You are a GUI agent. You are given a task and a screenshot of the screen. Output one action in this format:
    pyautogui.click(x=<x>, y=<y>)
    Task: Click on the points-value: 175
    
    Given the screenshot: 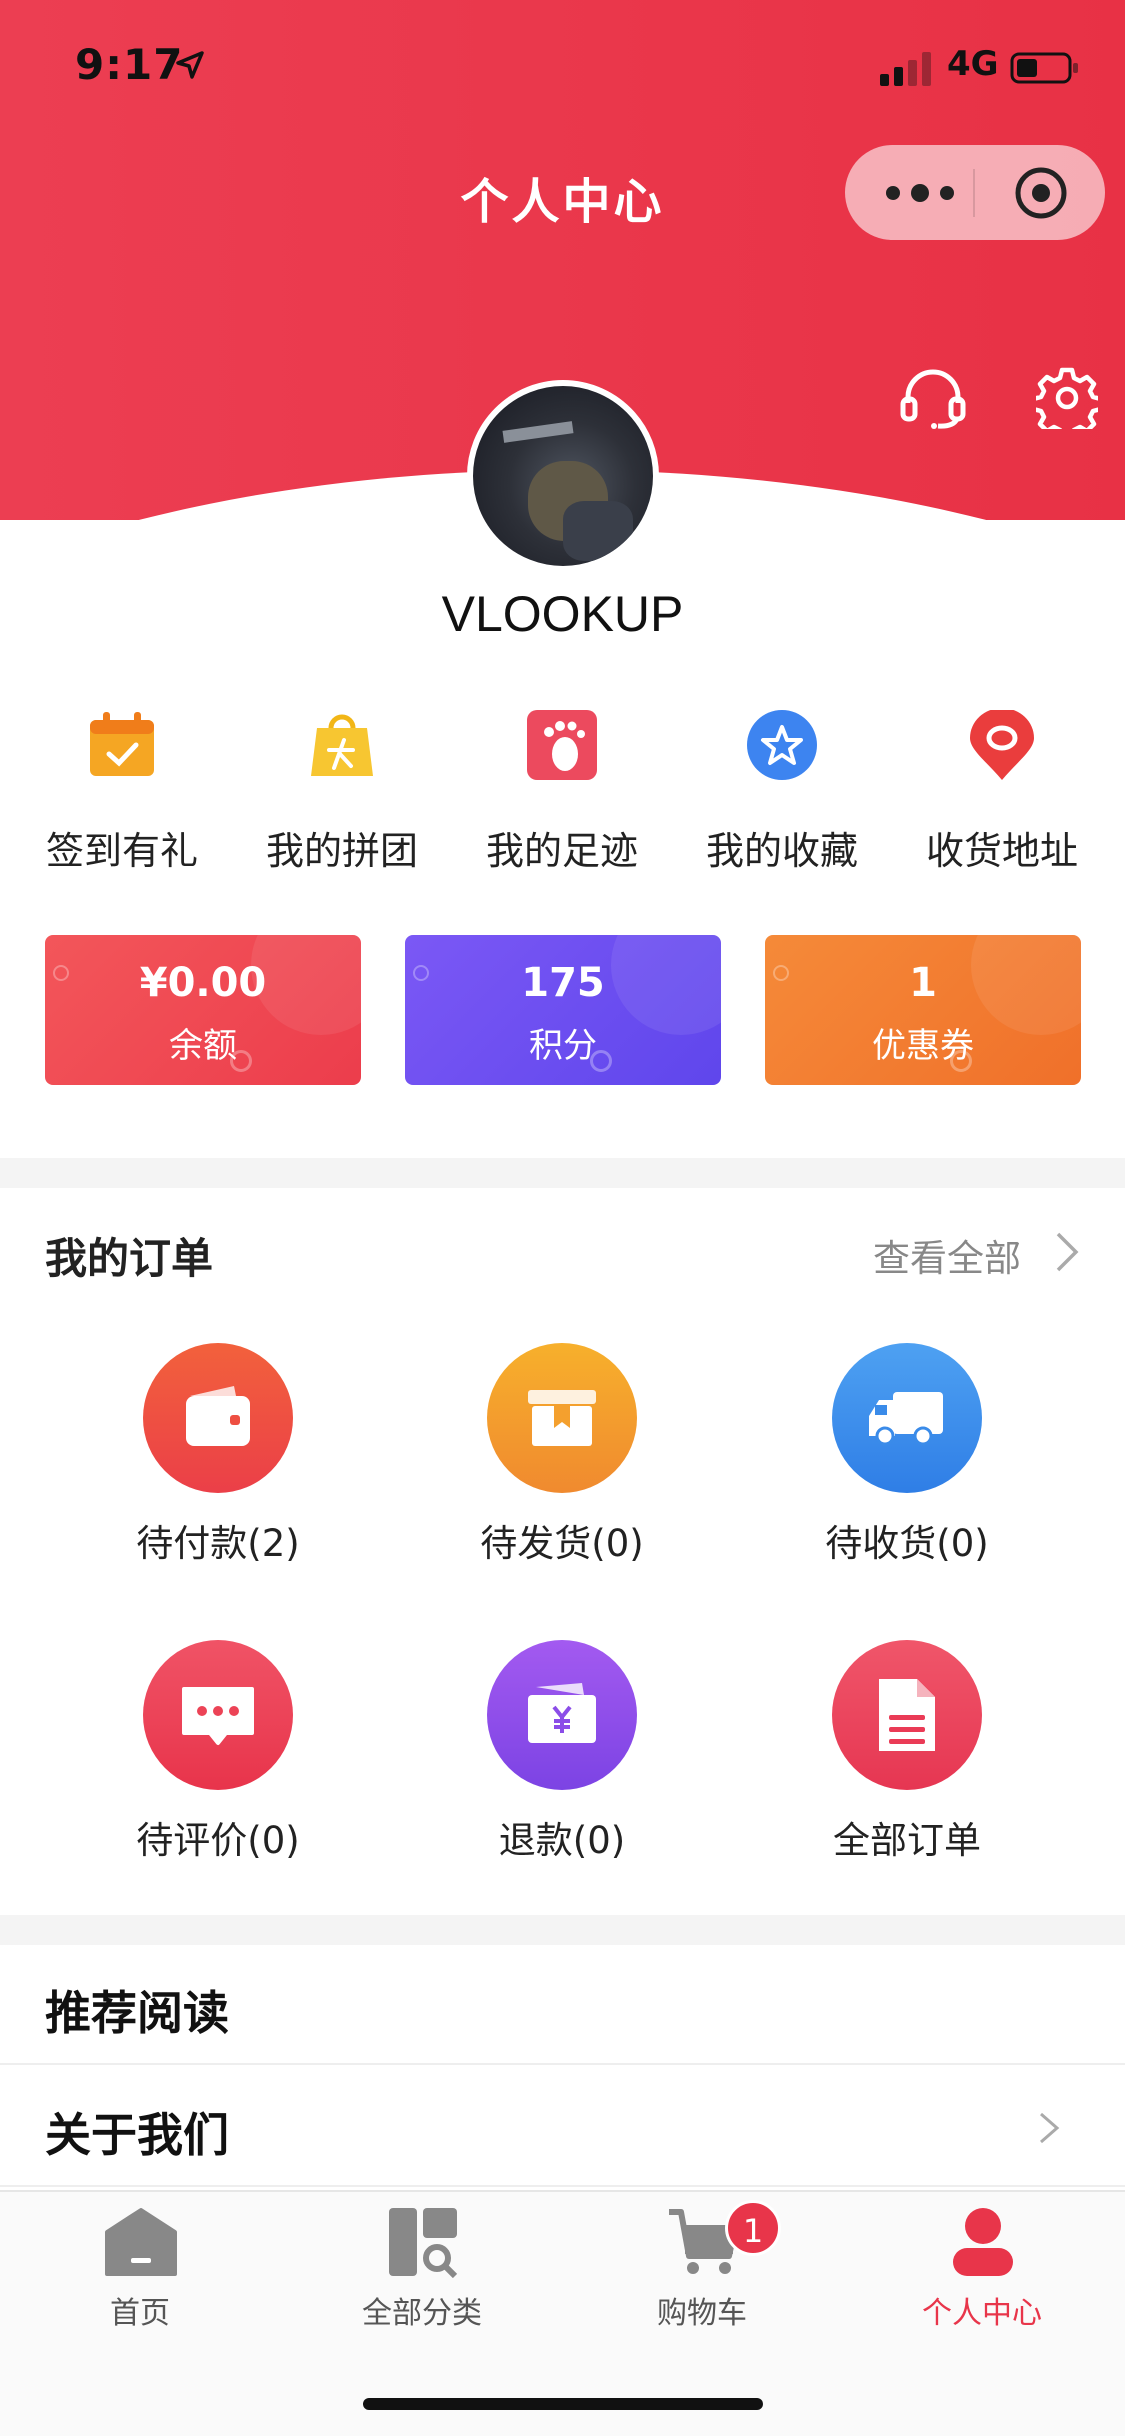 What is the action you would take?
    pyautogui.click(x=563, y=983)
    